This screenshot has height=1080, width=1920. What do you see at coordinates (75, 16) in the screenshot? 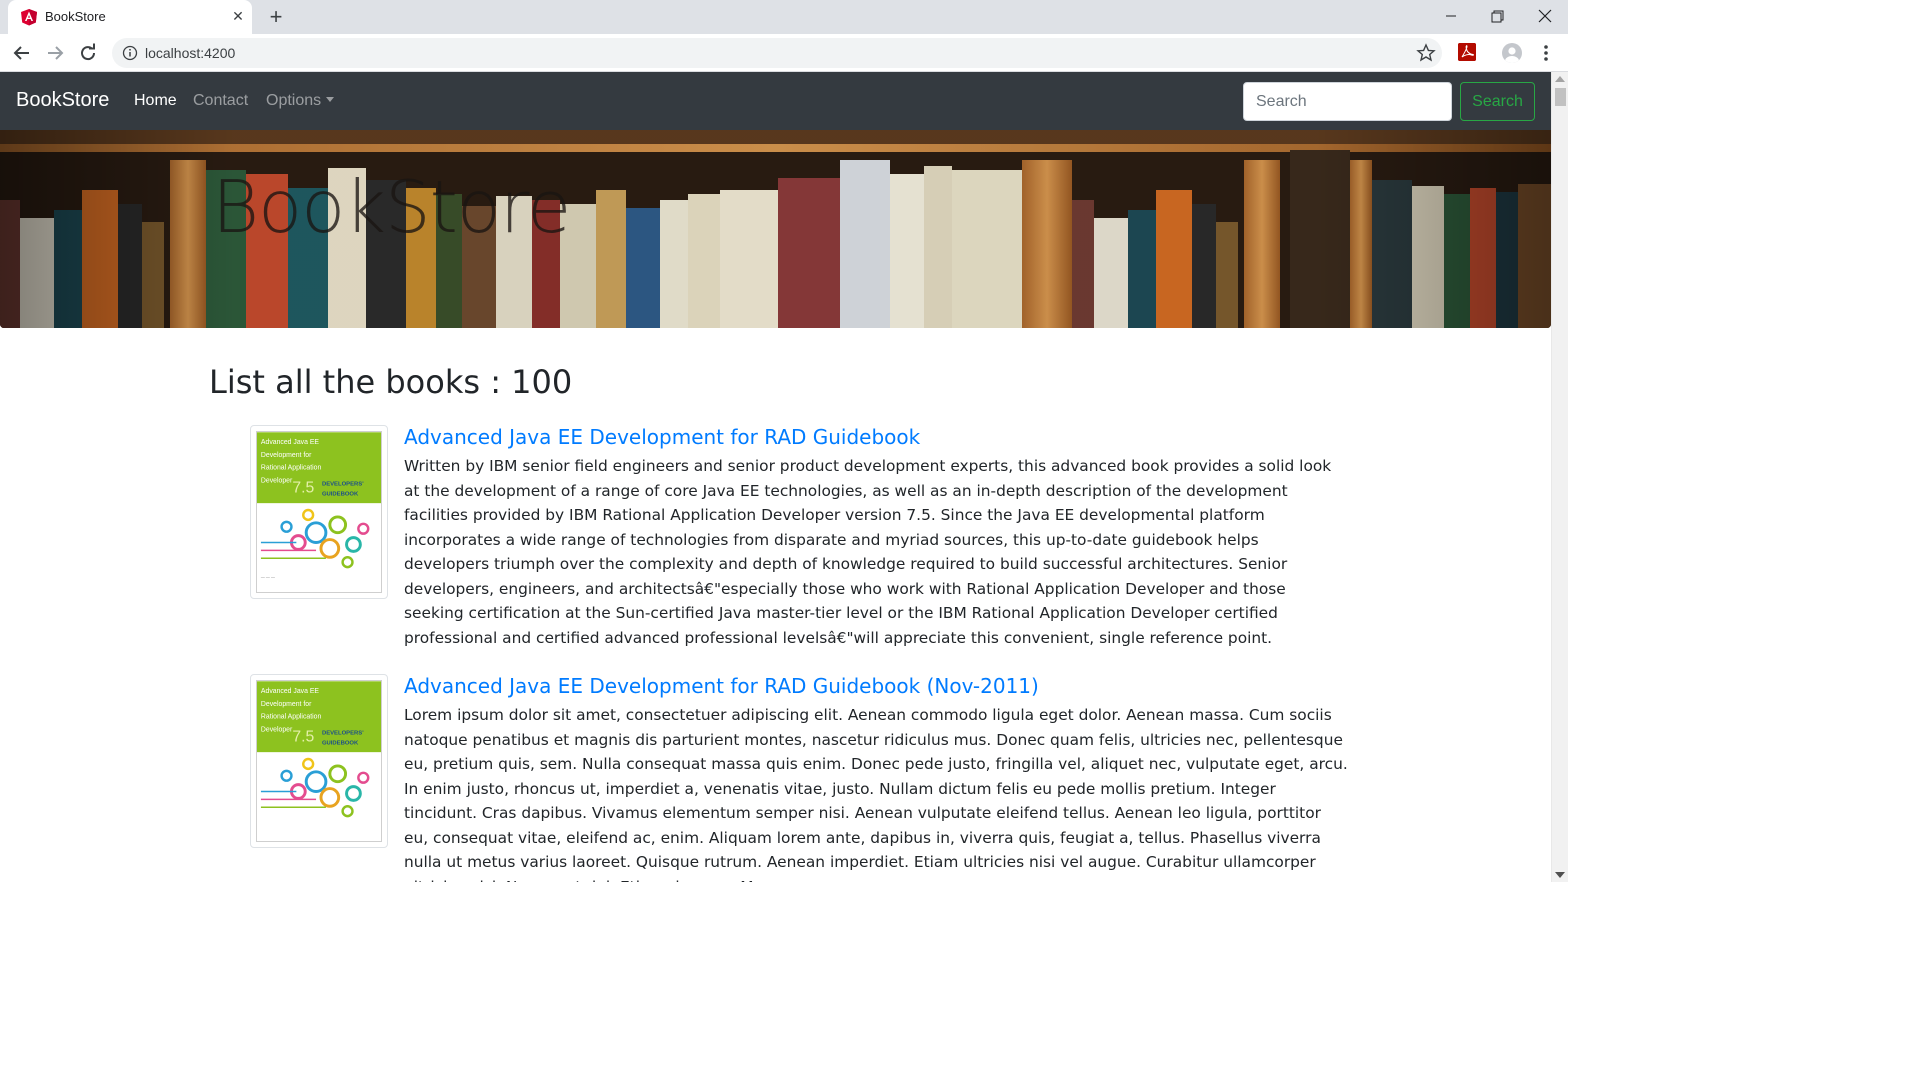
I see `tab-title: BookStore` at bounding box center [75, 16].